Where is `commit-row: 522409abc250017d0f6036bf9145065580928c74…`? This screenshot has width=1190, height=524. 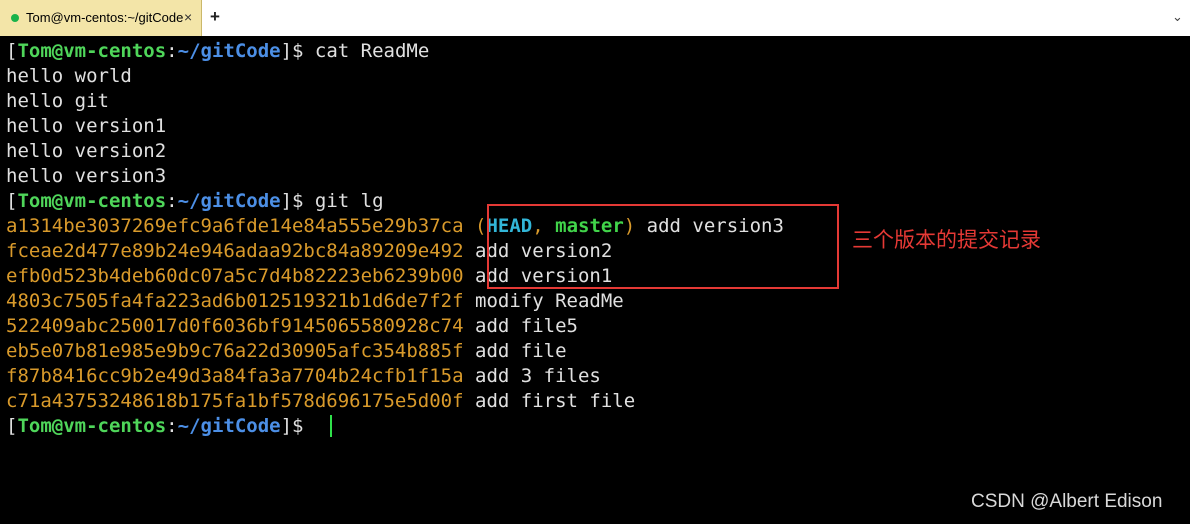
commit-row: 522409abc250017d0f6036bf9145065580928c74… is located at coordinates (292, 326).